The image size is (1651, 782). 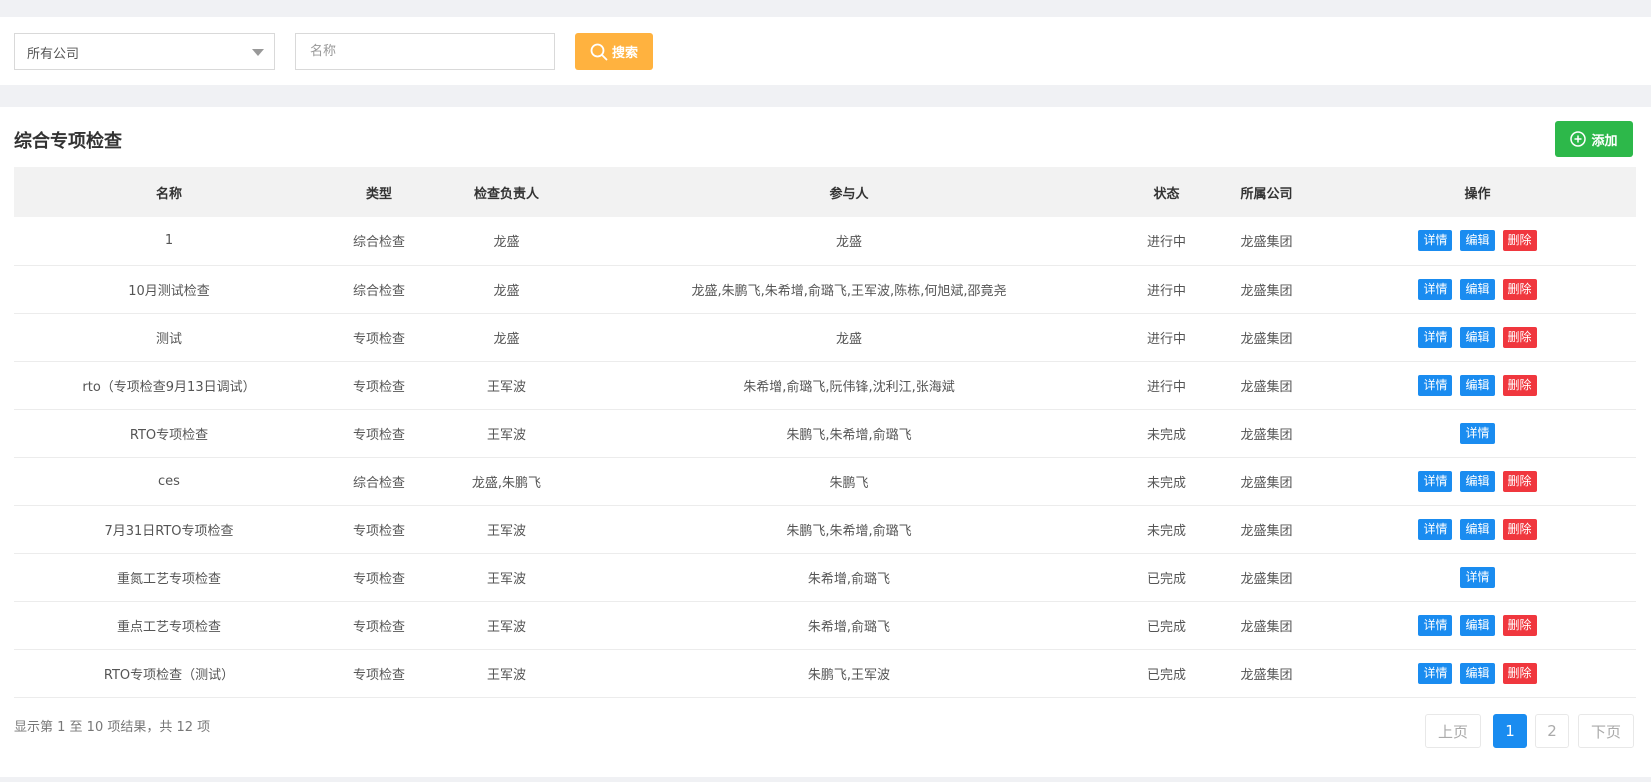 What do you see at coordinates (169, 433) in the screenshot?
I see `cell-name: RTO专项检查` at bounding box center [169, 433].